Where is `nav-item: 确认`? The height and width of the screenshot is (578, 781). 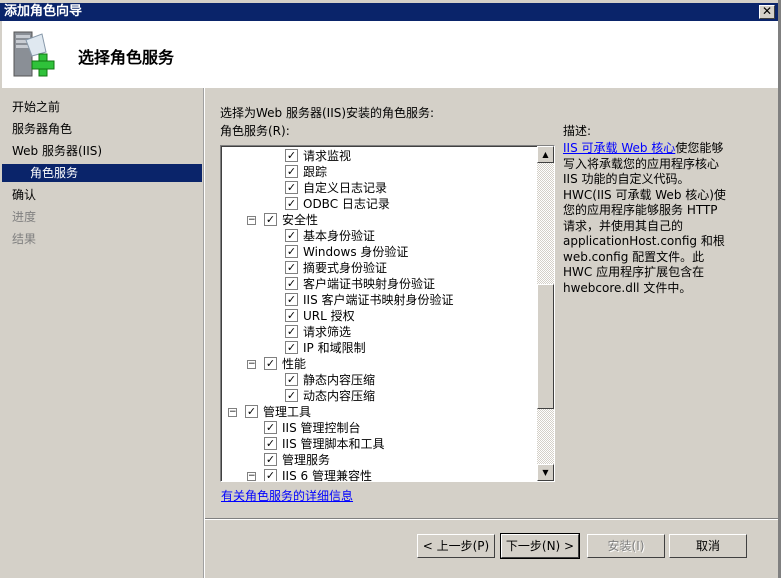 nav-item: 确认 is located at coordinates (24, 195).